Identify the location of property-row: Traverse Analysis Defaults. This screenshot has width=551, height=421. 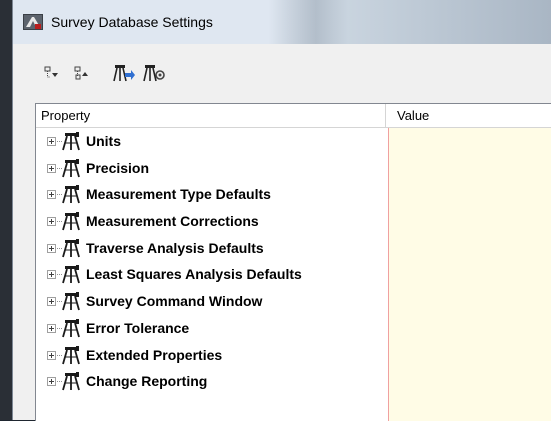
(212, 248).